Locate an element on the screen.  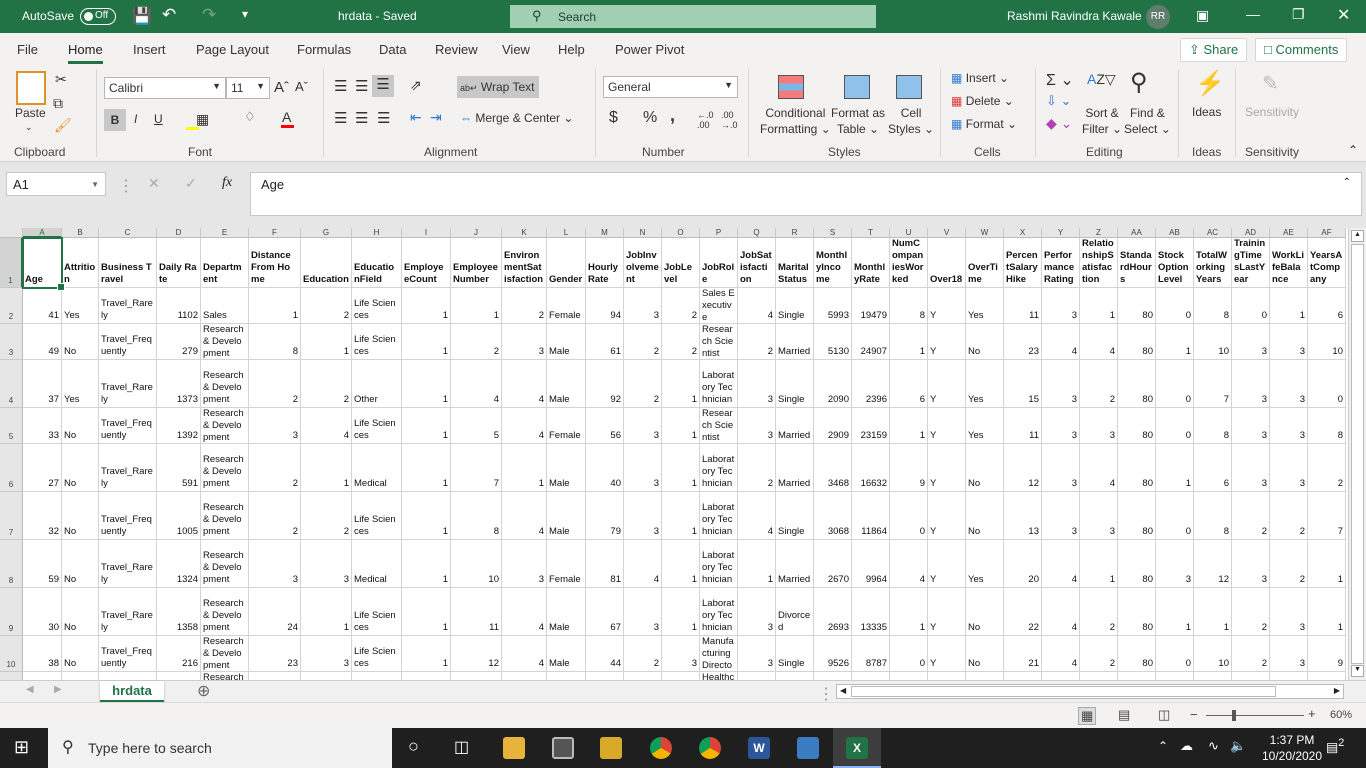
table-cell: Travel_Rarely is located at coordinates (128, 306).